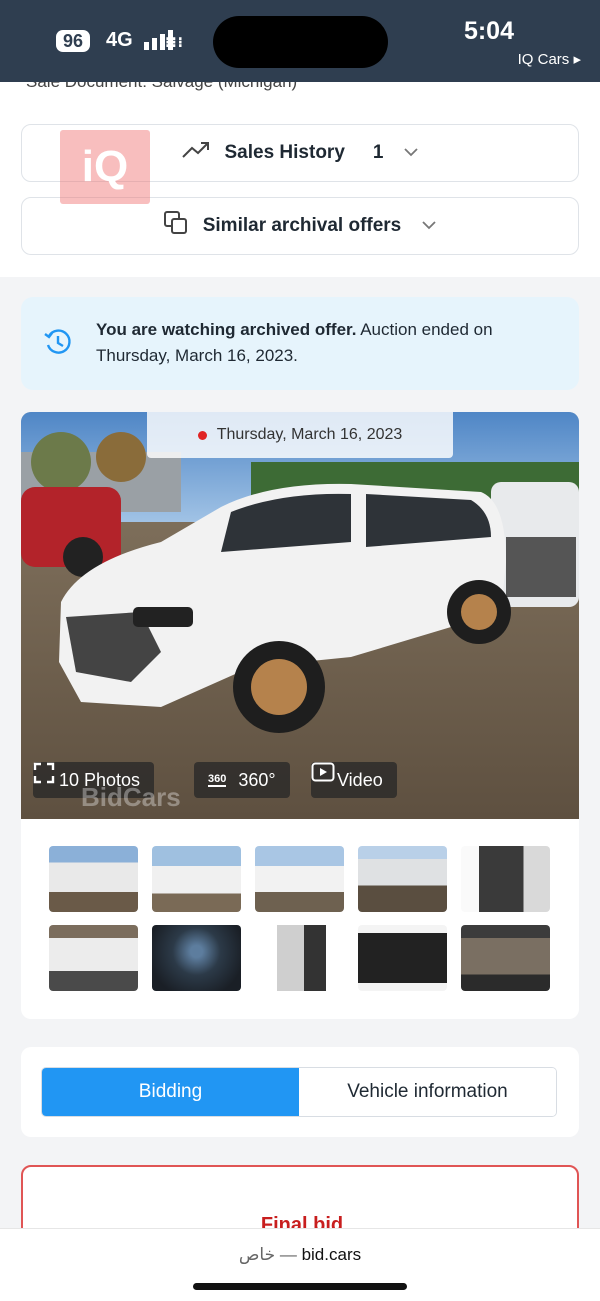  Describe the element at coordinates (257, 1254) in the screenshot. I see `private-label: خاص` at that location.